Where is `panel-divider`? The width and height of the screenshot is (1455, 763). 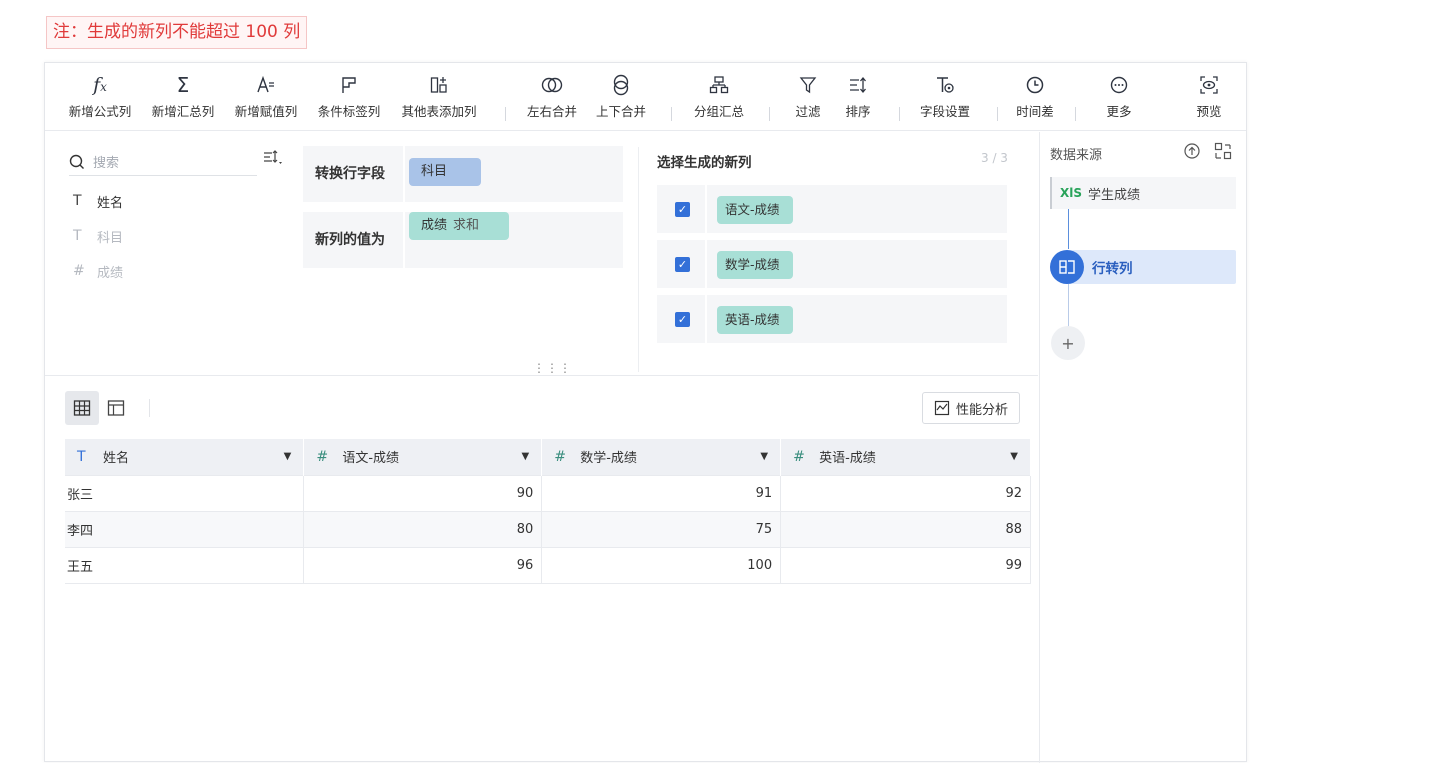 panel-divider is located at coordinates (638, 259).